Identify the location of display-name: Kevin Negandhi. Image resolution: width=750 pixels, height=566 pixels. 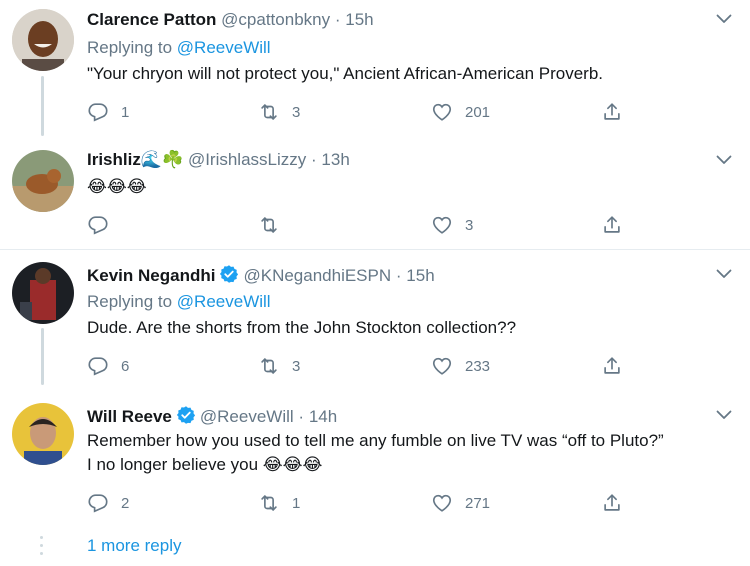
(151, 275).